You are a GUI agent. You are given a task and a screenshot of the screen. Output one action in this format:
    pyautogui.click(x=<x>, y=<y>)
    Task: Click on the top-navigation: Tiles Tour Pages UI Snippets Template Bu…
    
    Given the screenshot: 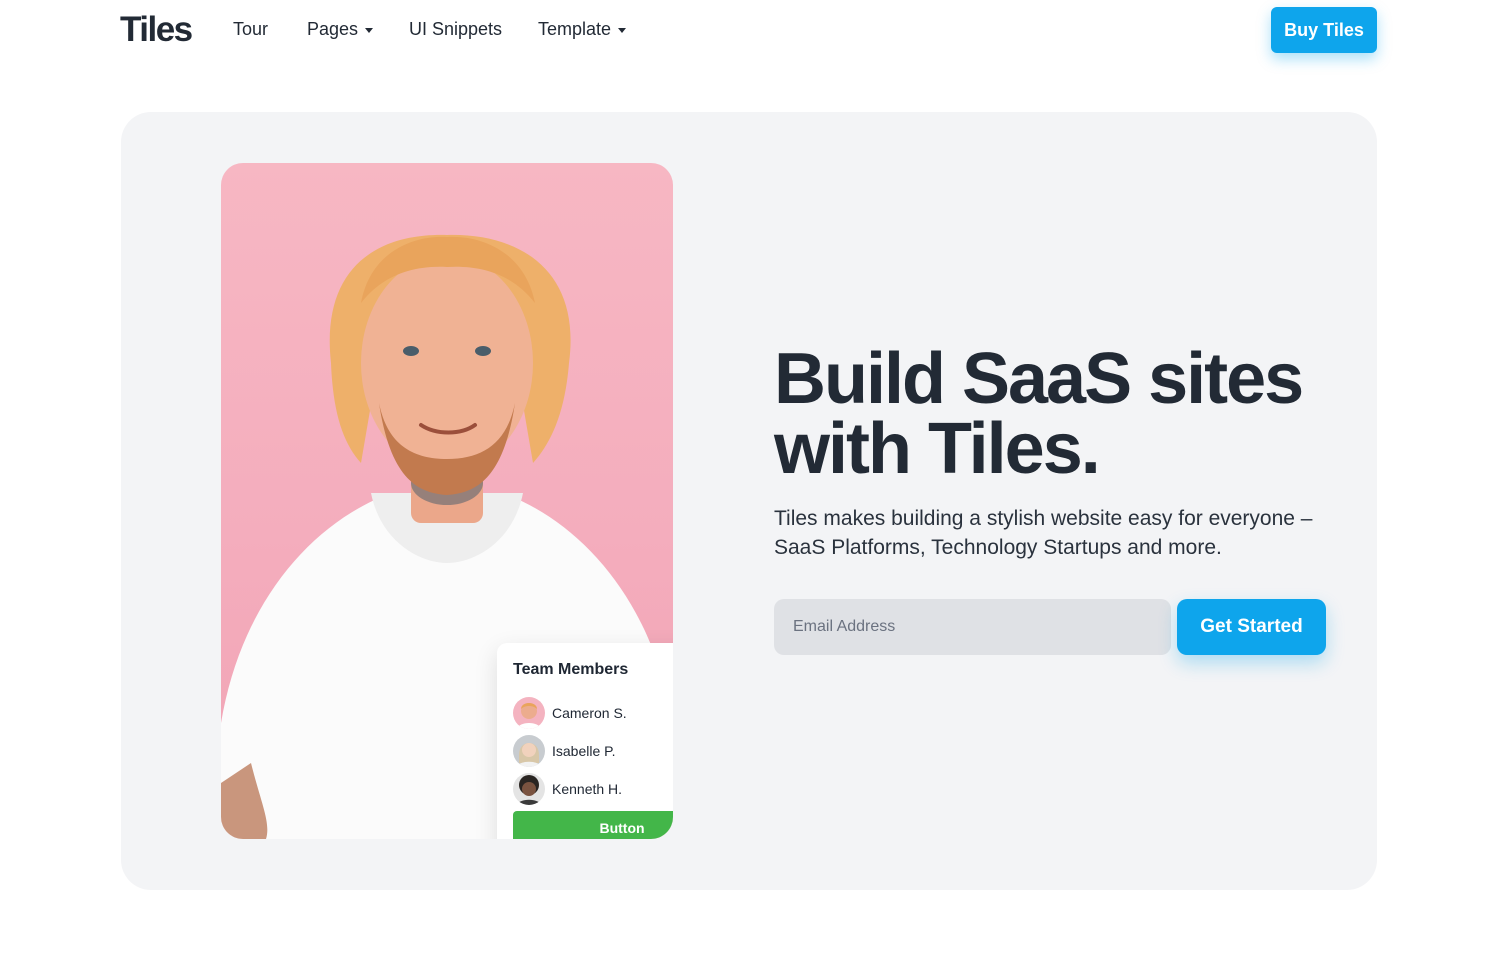 What is the action you would take?
    pyautogui.click(x=750, y=31)
    